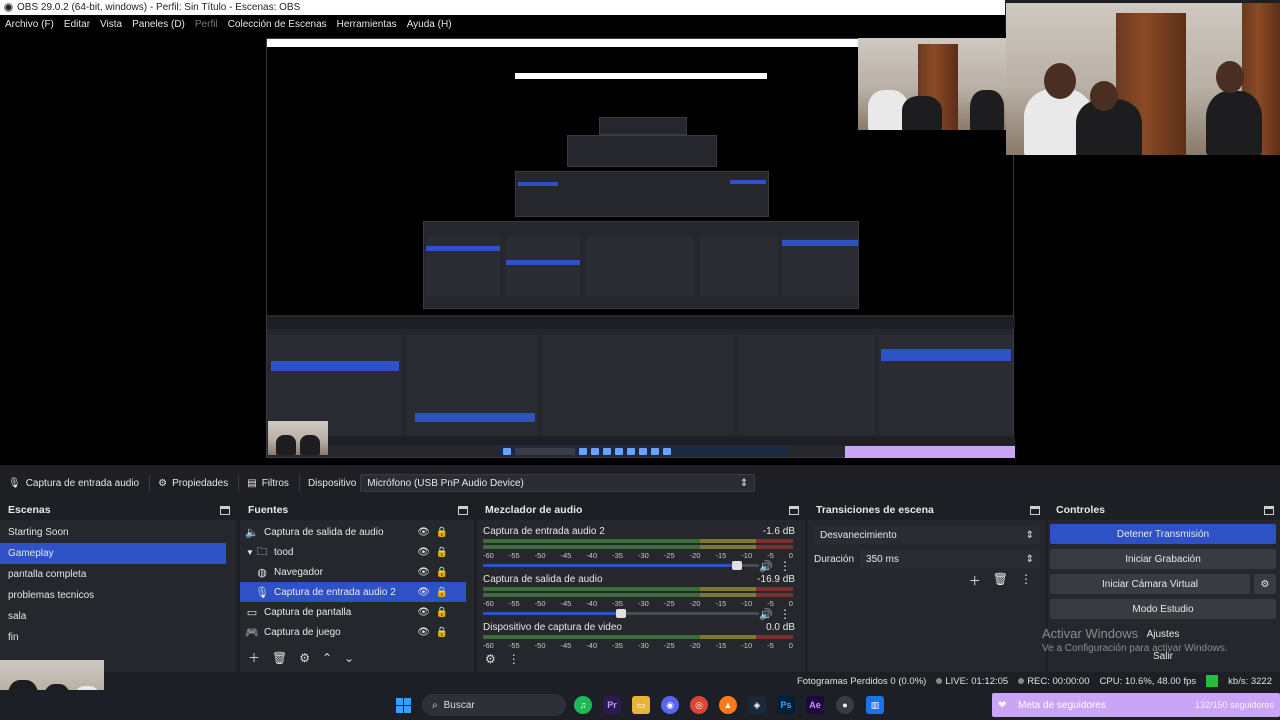  What do you see at coordinates (353, 572) in the screenshot?
I see `source-row: ◍ Navegador 👁 🔒` at bounding box center [353, 572].